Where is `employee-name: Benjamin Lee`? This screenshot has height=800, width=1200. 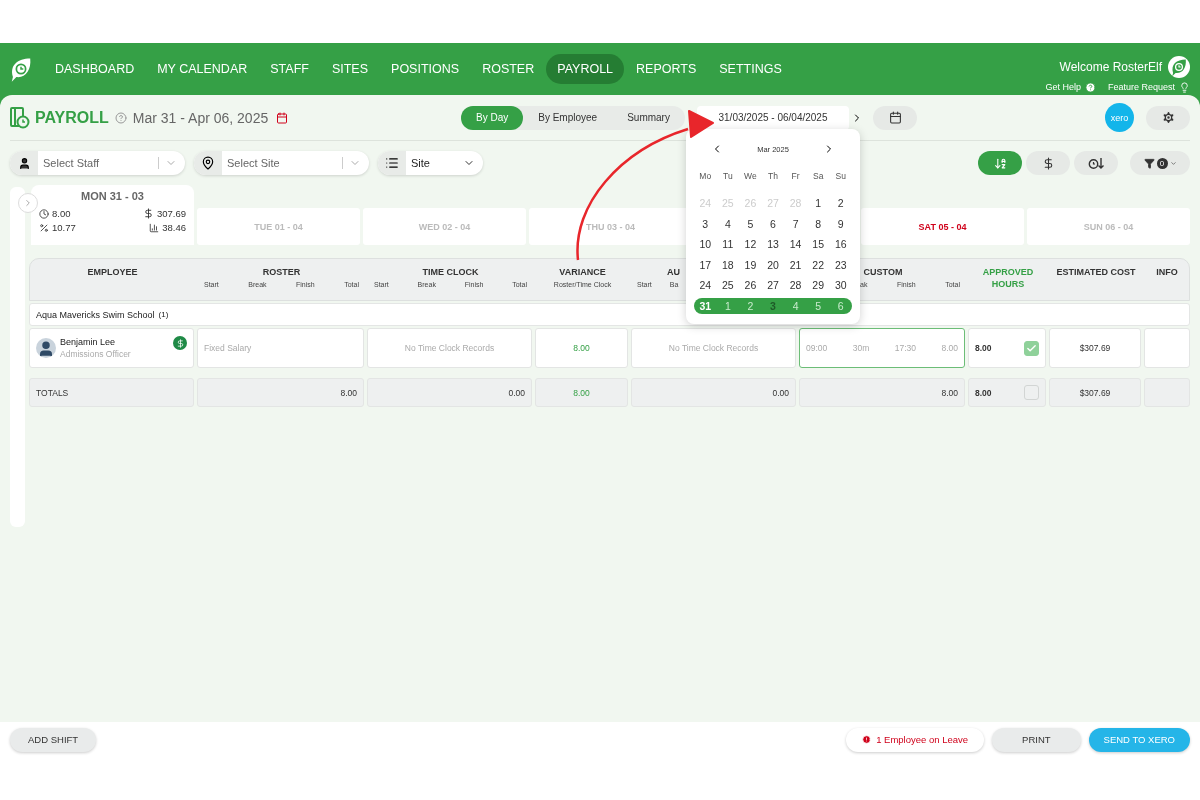
employee-name: Benjamin Lee is located at coordinates (88, 342).